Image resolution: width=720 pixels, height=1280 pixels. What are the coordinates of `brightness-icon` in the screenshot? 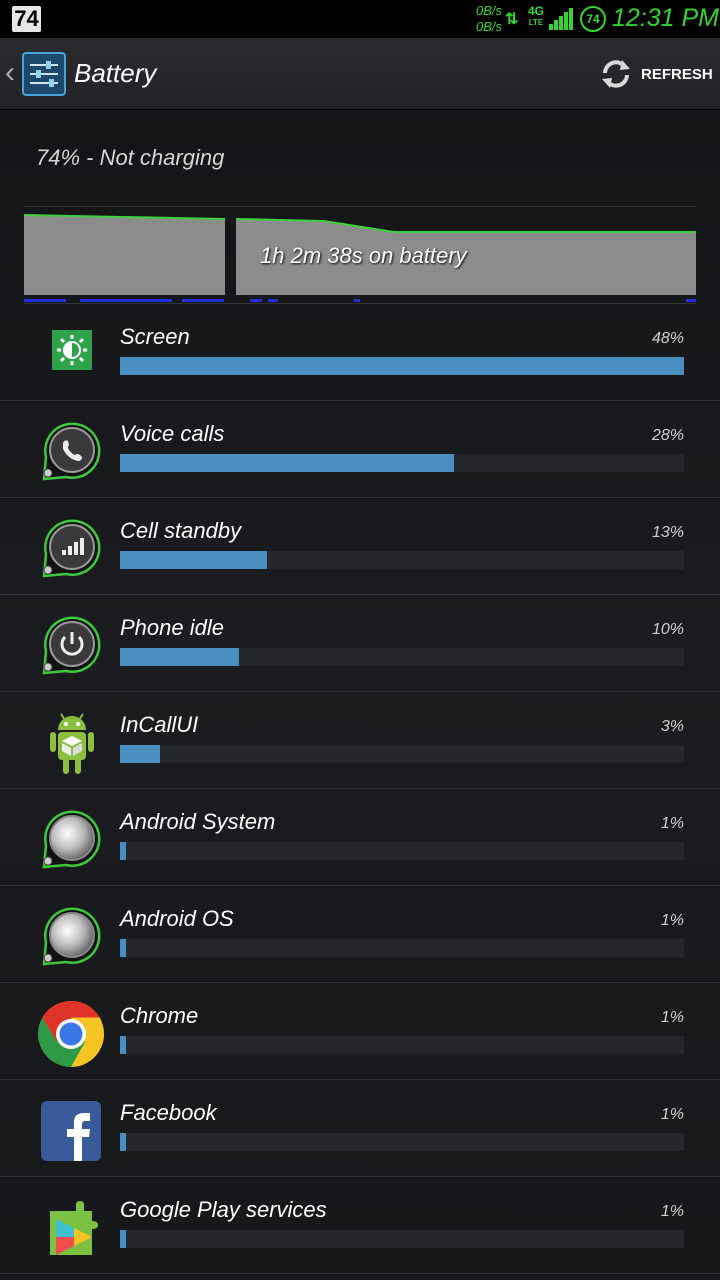 It's located at (71, 355).